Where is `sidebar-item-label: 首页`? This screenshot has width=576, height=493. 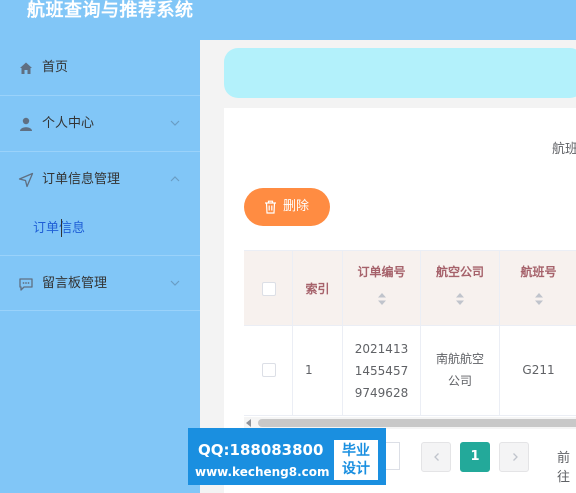 sidebar-item-label: 首页 is located at coordinates (55, 67).